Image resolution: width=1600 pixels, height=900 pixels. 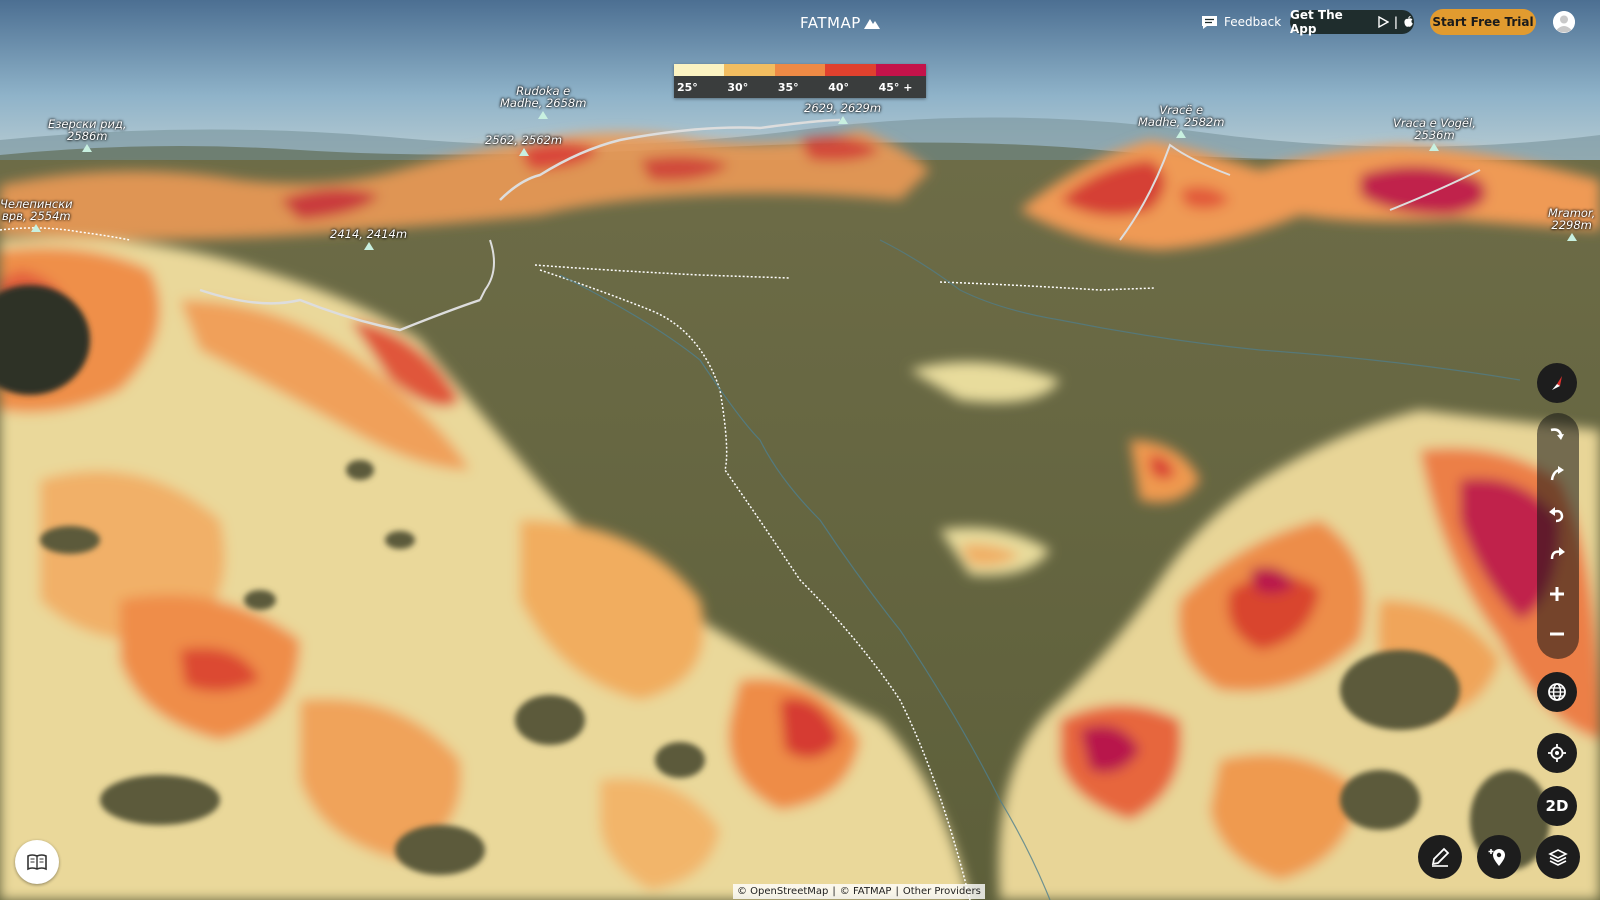 I want to click on start-free-trial-button: Start Free Trial, so click(x=1483, y=22).